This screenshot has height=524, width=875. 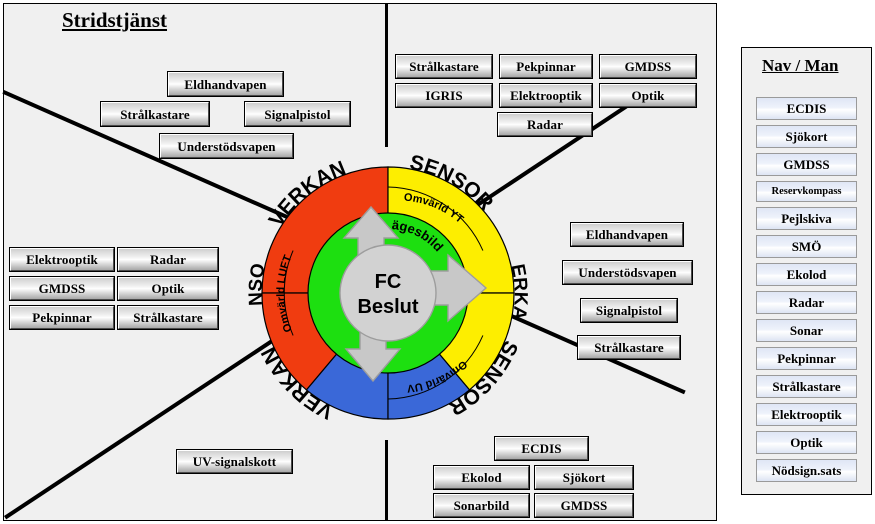 What do you see at coordinates (386, 480) in the screenshot?
I see `divider-vertical-lower` at bounding box center [386, 480].